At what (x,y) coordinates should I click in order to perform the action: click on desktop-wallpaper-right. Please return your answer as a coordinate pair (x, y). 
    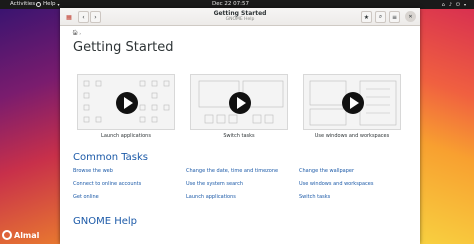
    Looking at the image, I should click on (447, 126).